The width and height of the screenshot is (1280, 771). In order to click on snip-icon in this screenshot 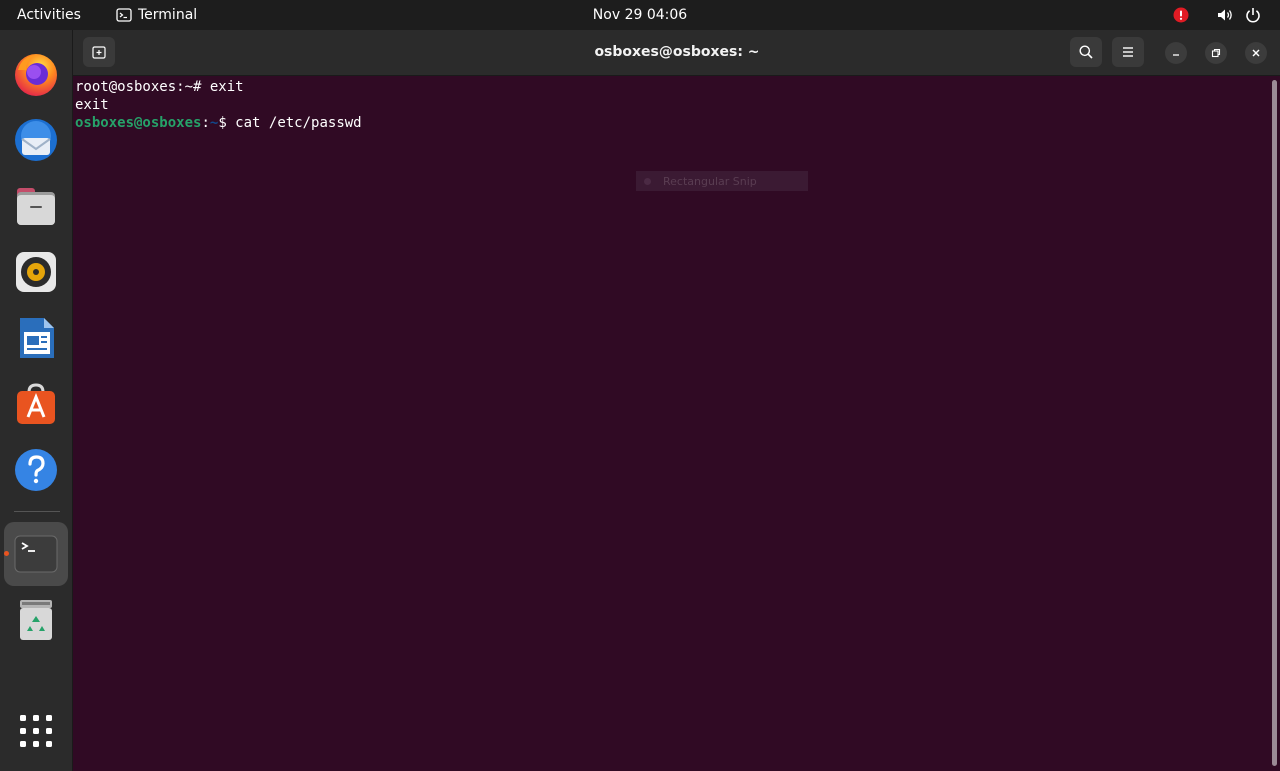, I will do `click(647, 181)`.